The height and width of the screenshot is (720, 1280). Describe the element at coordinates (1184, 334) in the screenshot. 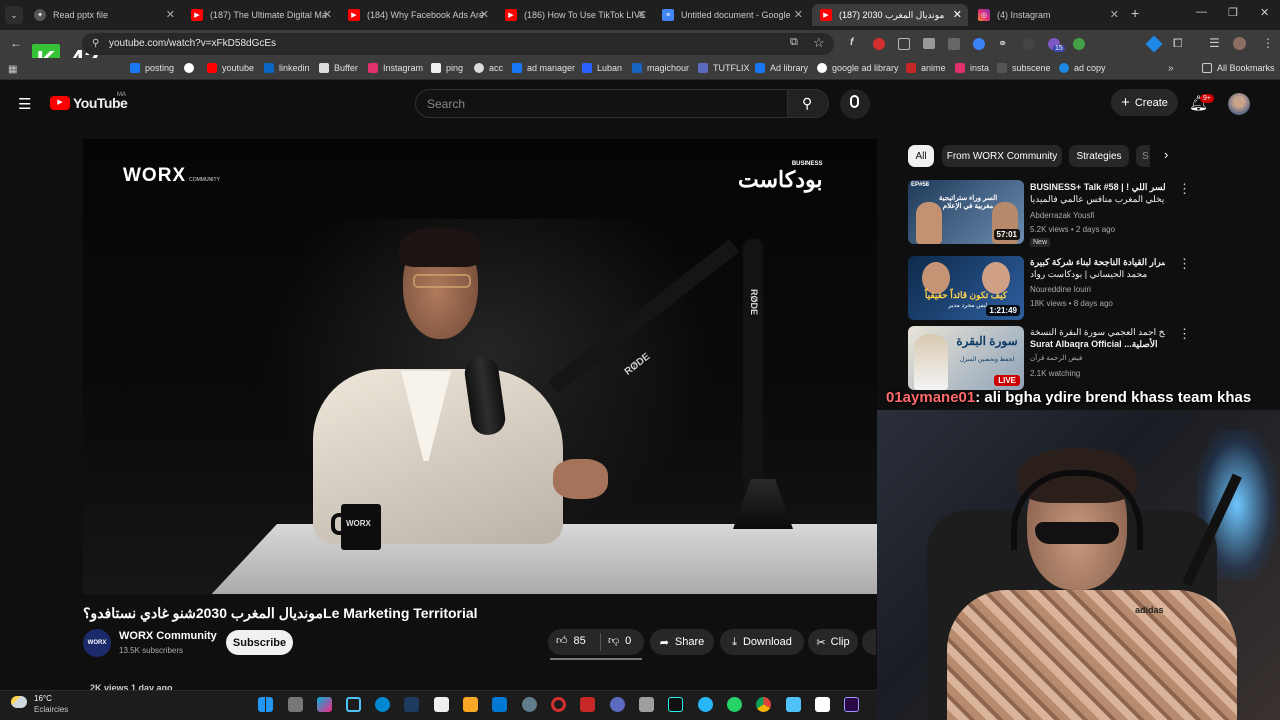

I see `rec-more-icon-3: ⋮` at that location.